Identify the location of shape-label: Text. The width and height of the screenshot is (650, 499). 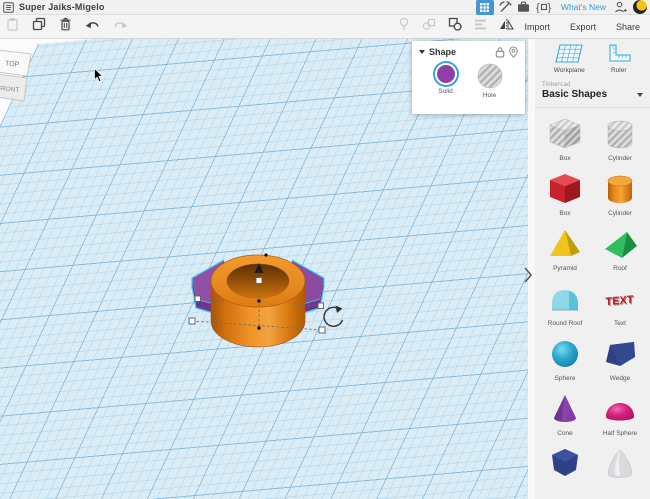
(620, 323).